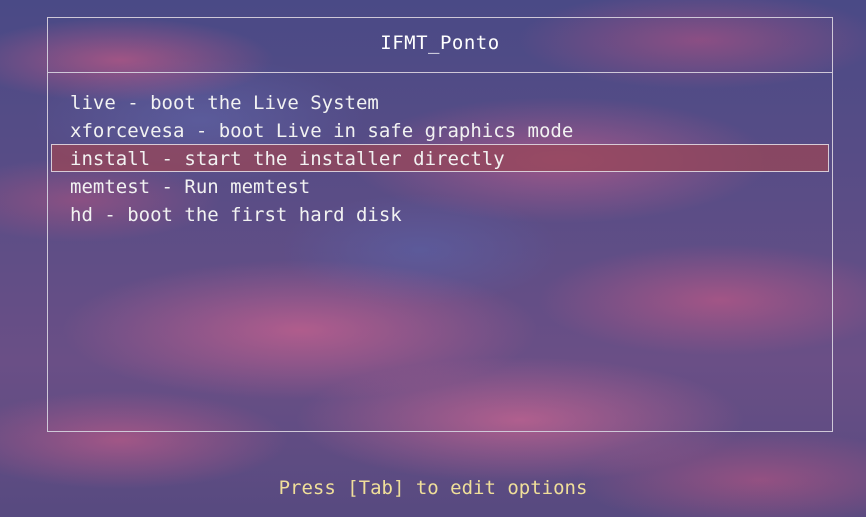 The image size is (866, 517). I want to click on title-divider, so click(440, 72).